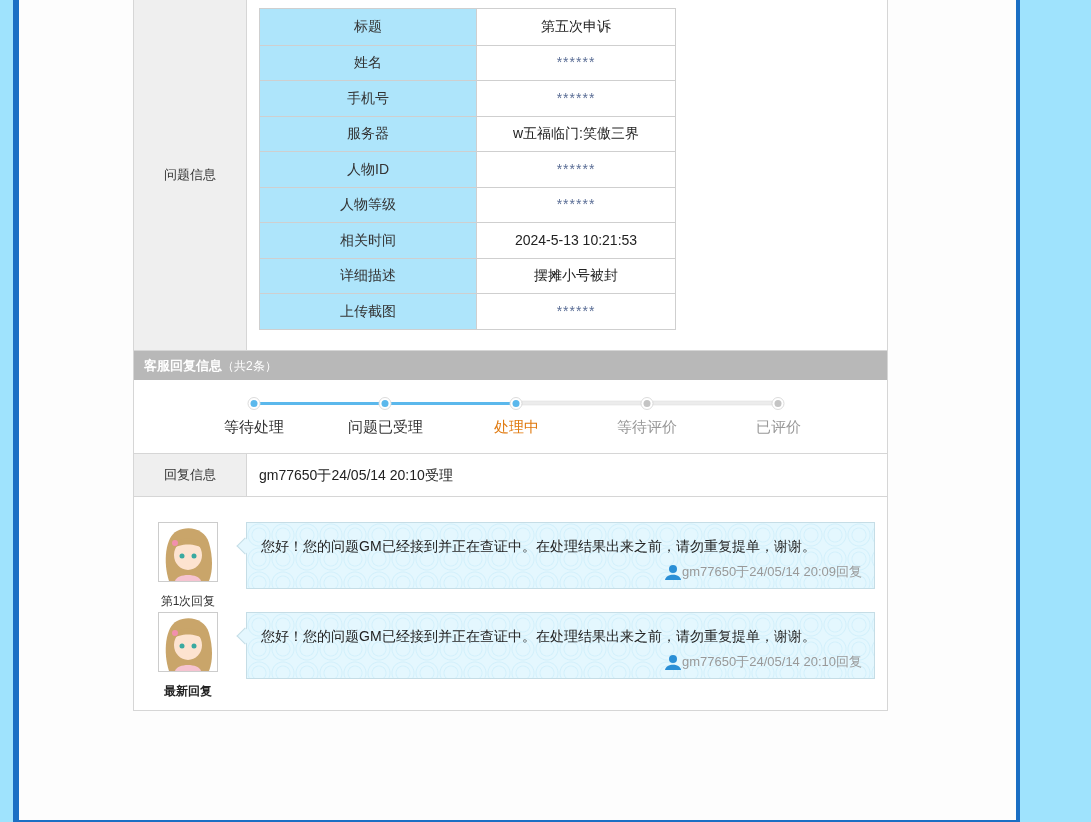 The width and height of the screenshot is (1091, 822). I want to click on field-value: 第五次申诉, so click(576, 27).